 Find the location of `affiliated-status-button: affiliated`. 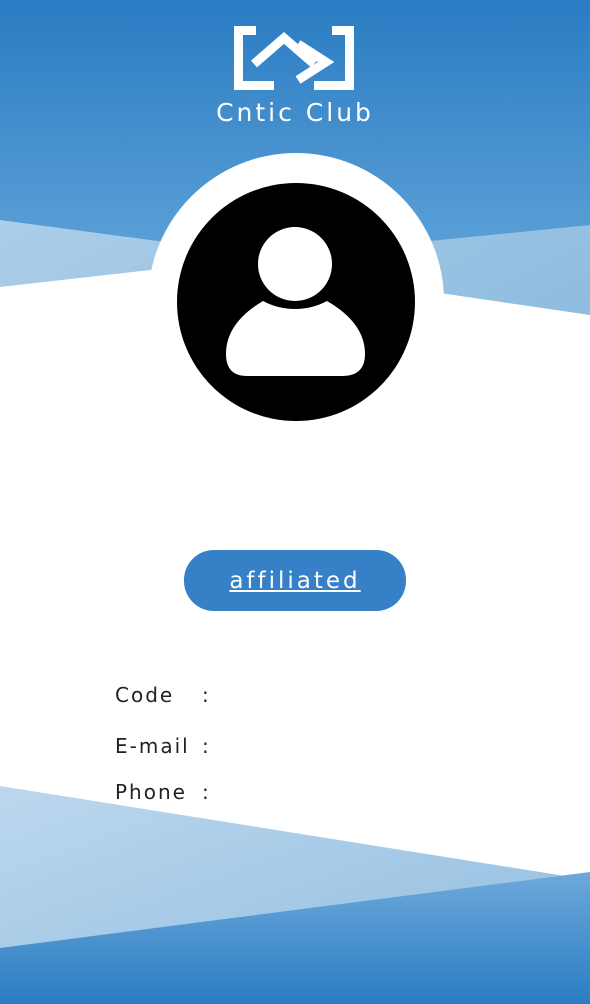

affiliated-status-button: affiliated is located at coordinates (295, 580).